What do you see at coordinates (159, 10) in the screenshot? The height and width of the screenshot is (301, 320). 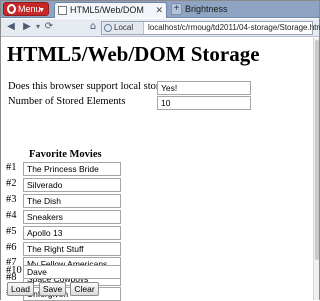 I see `close-icon: ✕` at bounding box center [159, 10].